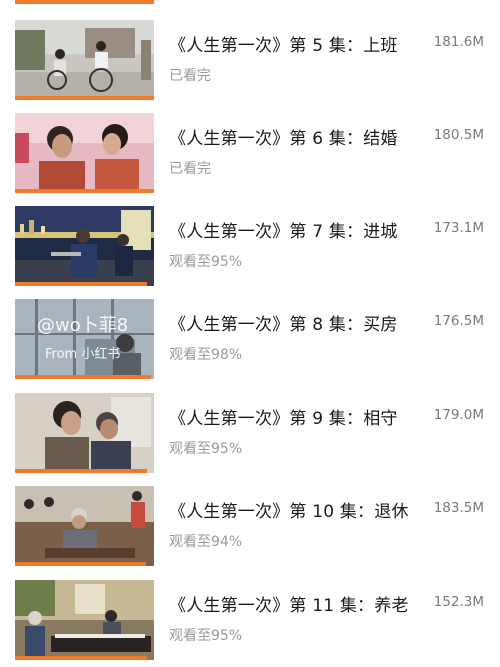  I want to click on file-size: 152.3M, so click(458, 602).